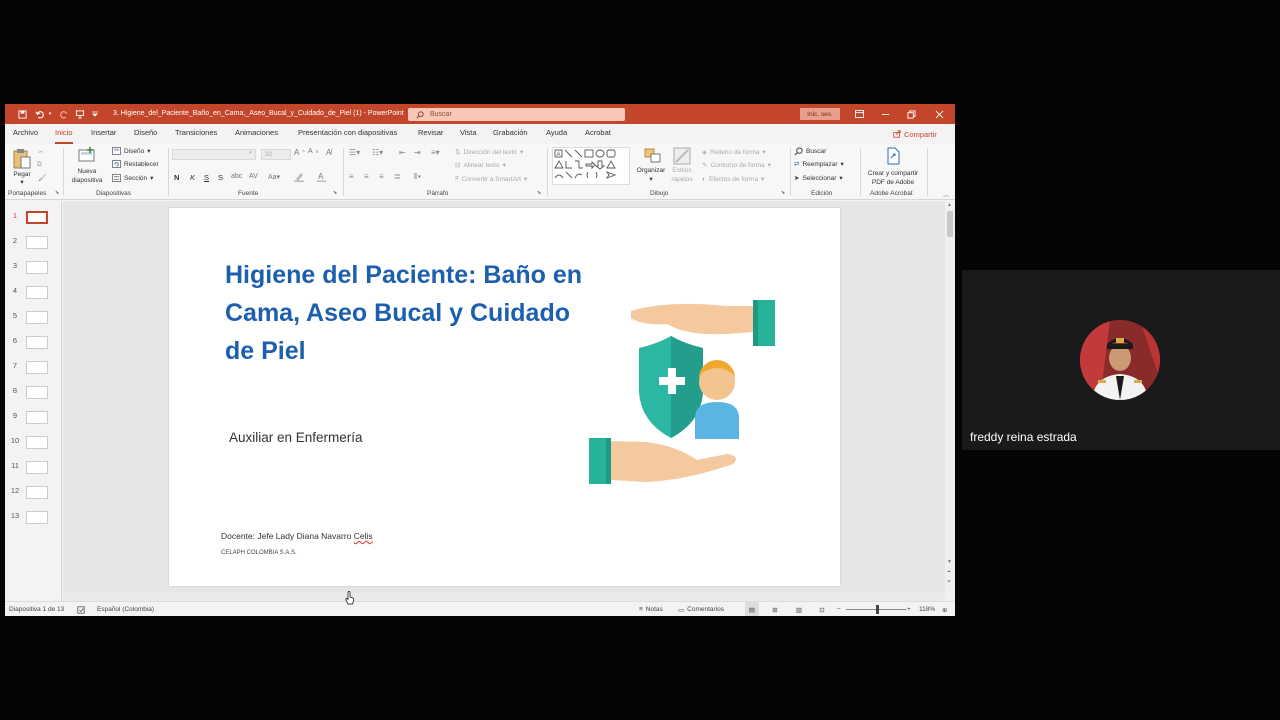 Image resolution: width=1280 pixels, height=720 pixels. I want to click on save-icon, so click(22, 114).